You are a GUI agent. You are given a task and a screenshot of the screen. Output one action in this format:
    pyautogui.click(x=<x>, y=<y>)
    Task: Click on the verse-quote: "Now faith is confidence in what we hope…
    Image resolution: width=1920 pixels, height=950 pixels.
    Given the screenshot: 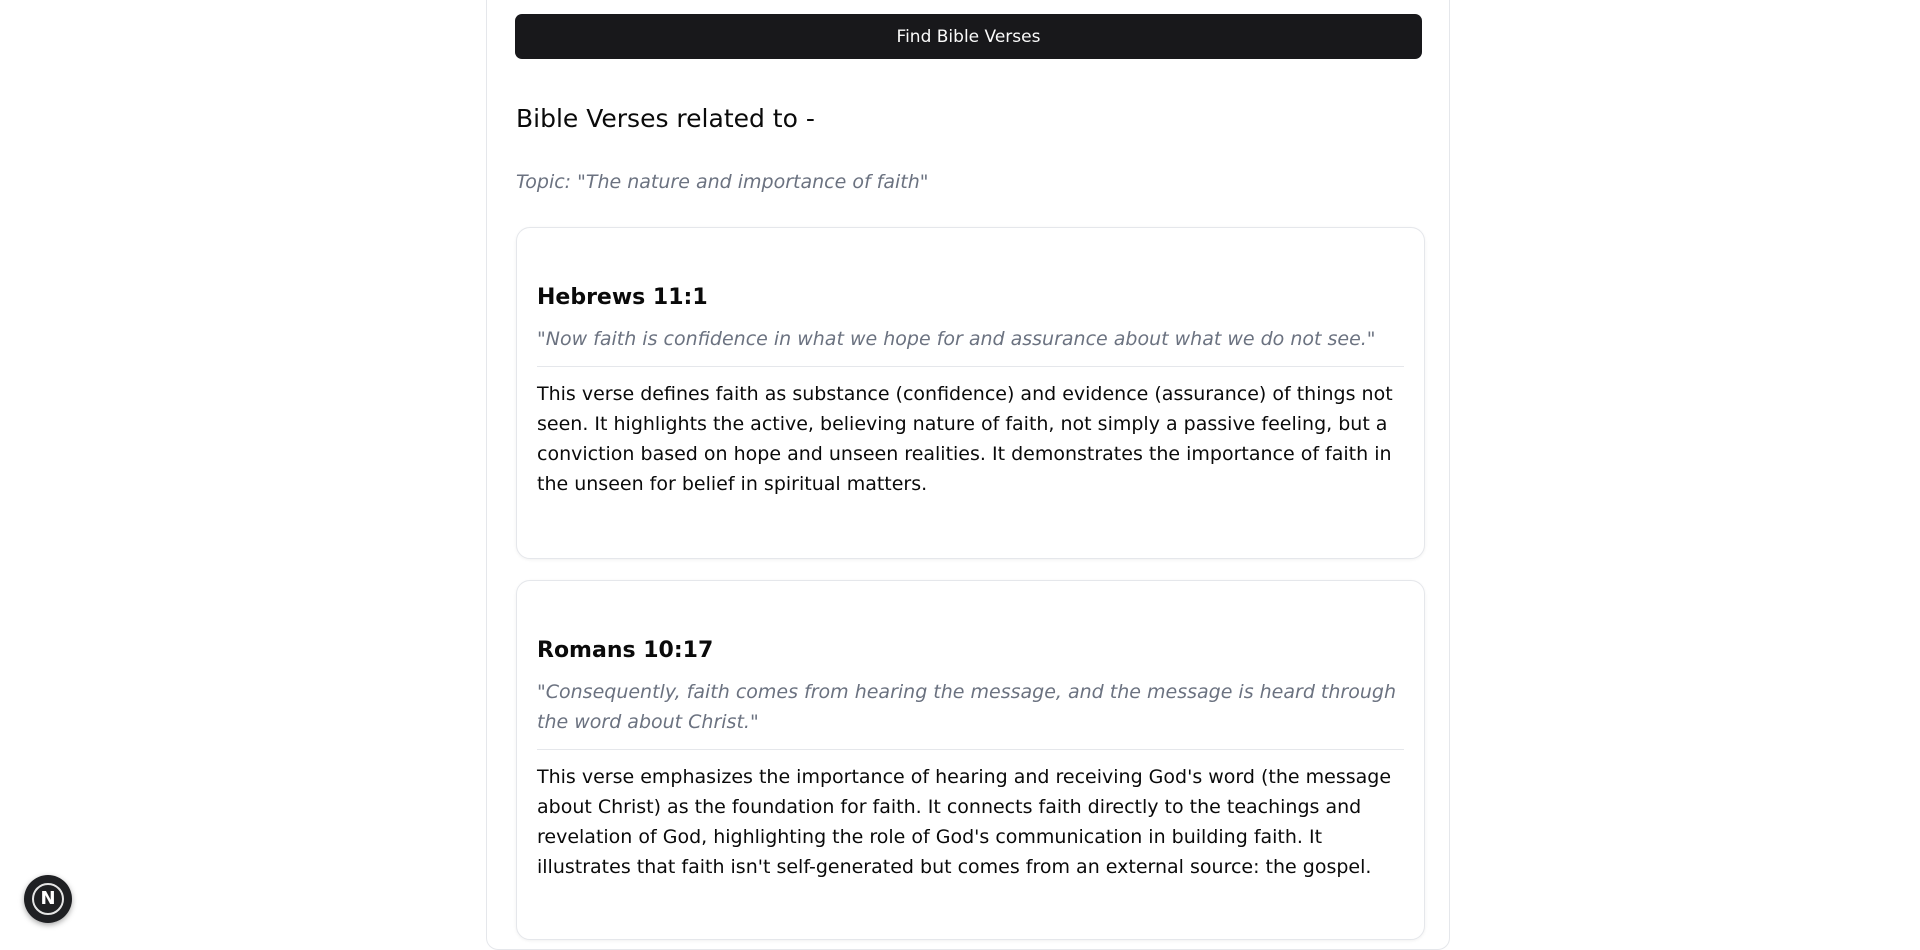 What is the action you would take?
    pyautogui.click(x=970, y=345)
    